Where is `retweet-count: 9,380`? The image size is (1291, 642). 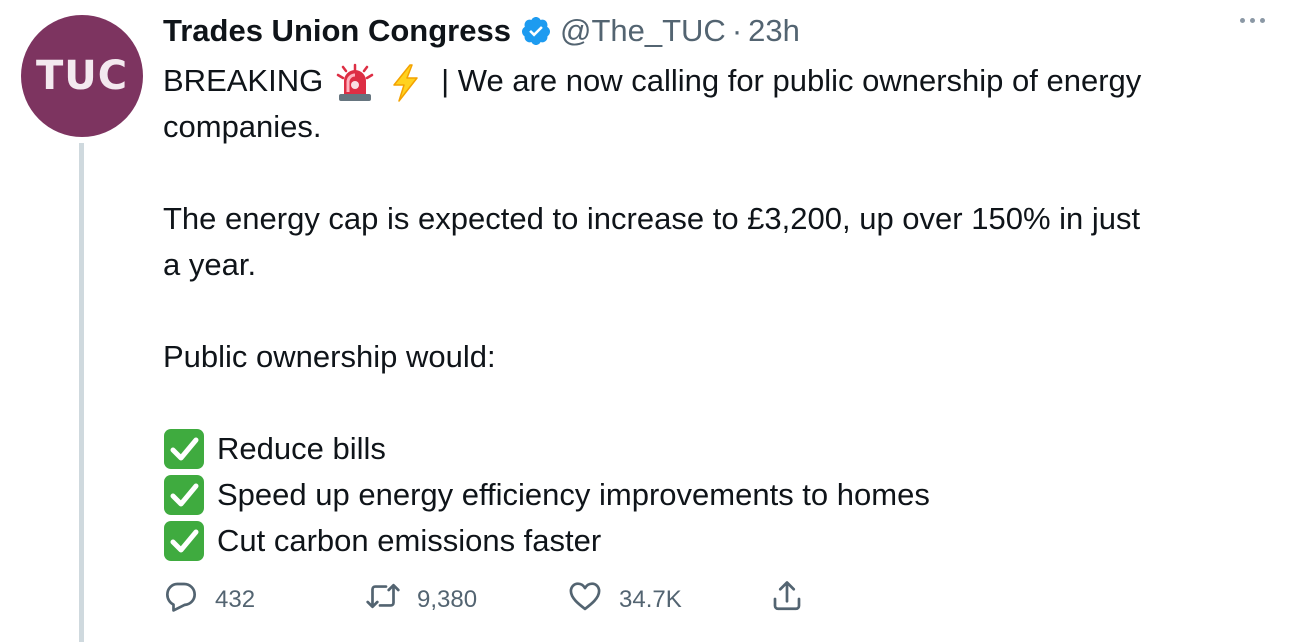
retweet-count: 9,380 is located at coordinates (447, 599).